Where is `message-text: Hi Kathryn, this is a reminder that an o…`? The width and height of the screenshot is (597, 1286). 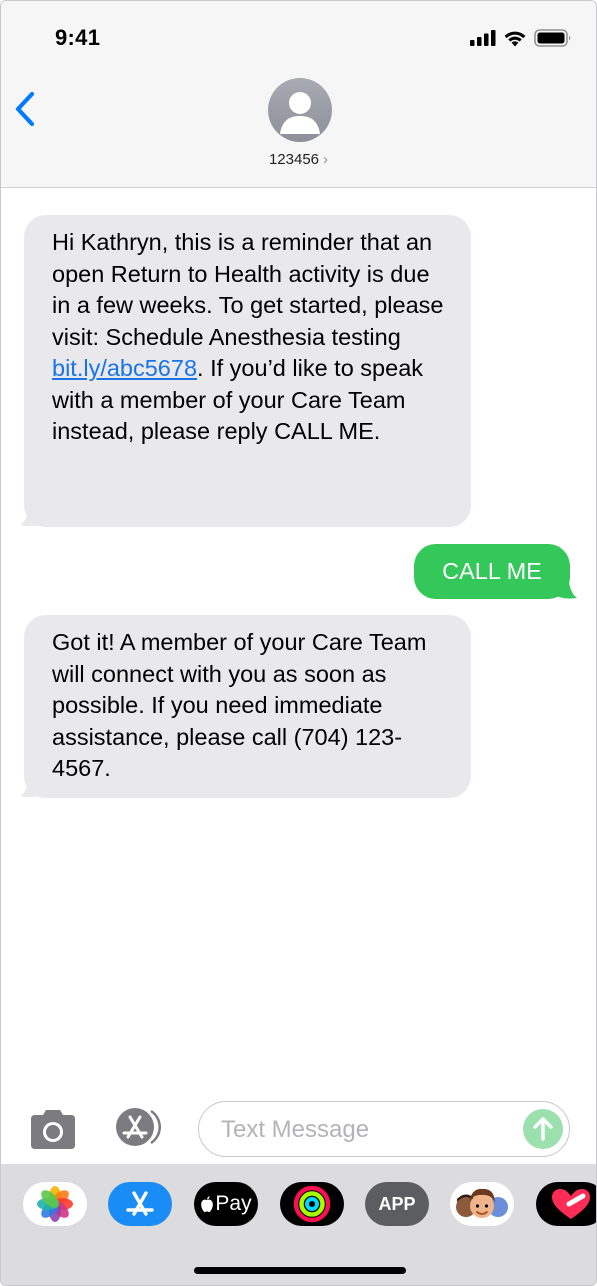 message-text: Hi Kathryn, this is a reminder that an o… is located at coordinates (248, 289).